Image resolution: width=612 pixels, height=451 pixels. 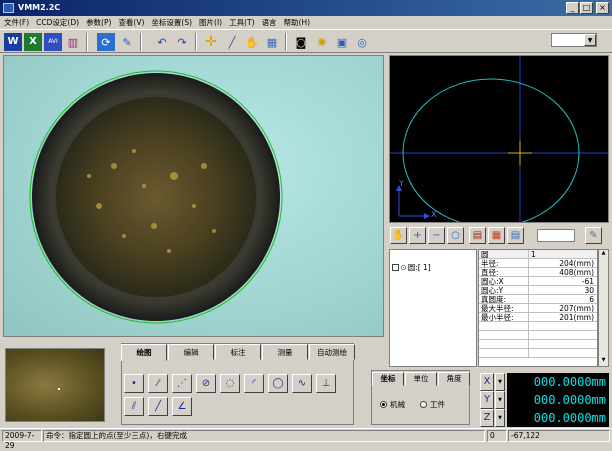 I want to click on y-axis-dropdown-icon: ▼, so click(x=500, y=400).